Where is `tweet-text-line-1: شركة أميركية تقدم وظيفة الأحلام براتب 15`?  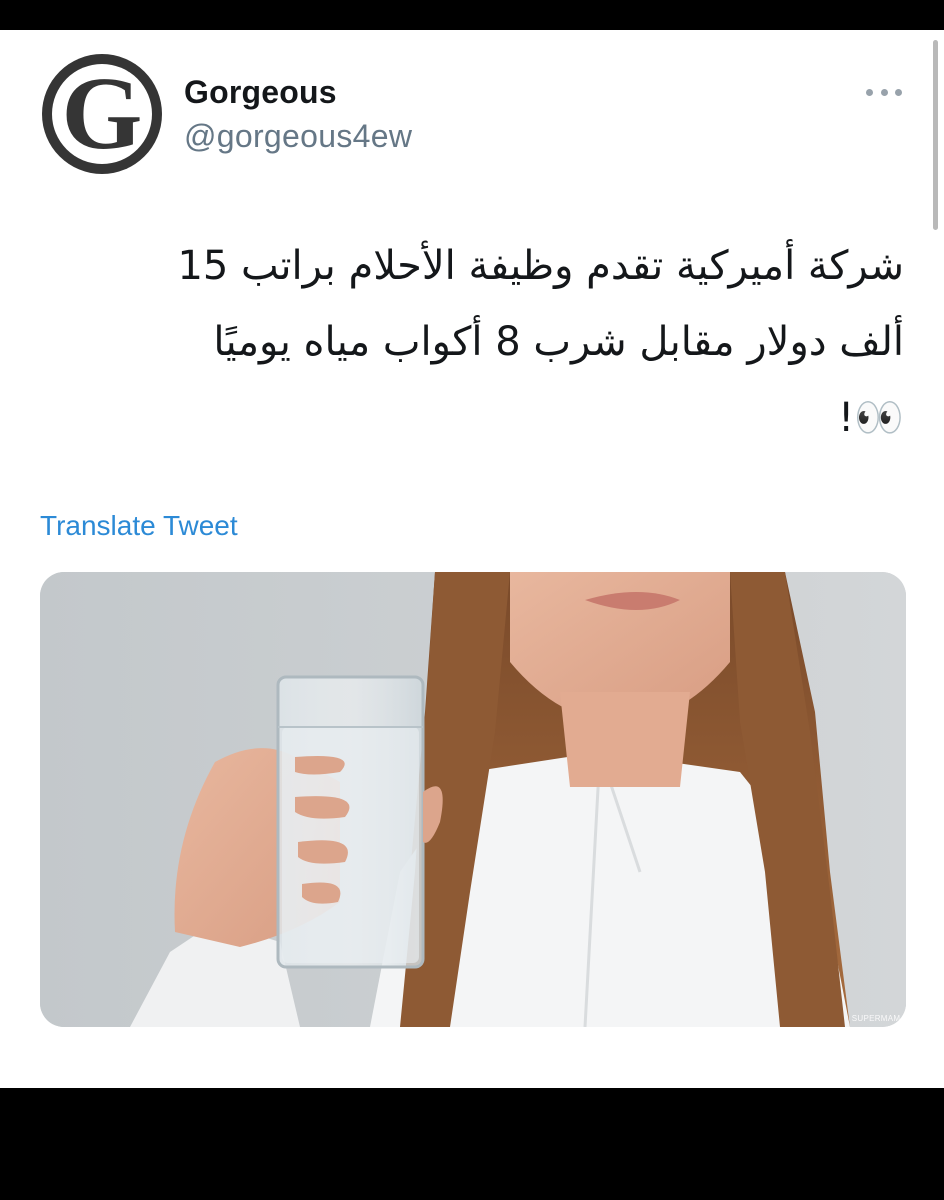 tweet-text-line-1: شركة أميركية تقدم وظيفة الأحلام براتب 15 is located at coordinates (540, 266).